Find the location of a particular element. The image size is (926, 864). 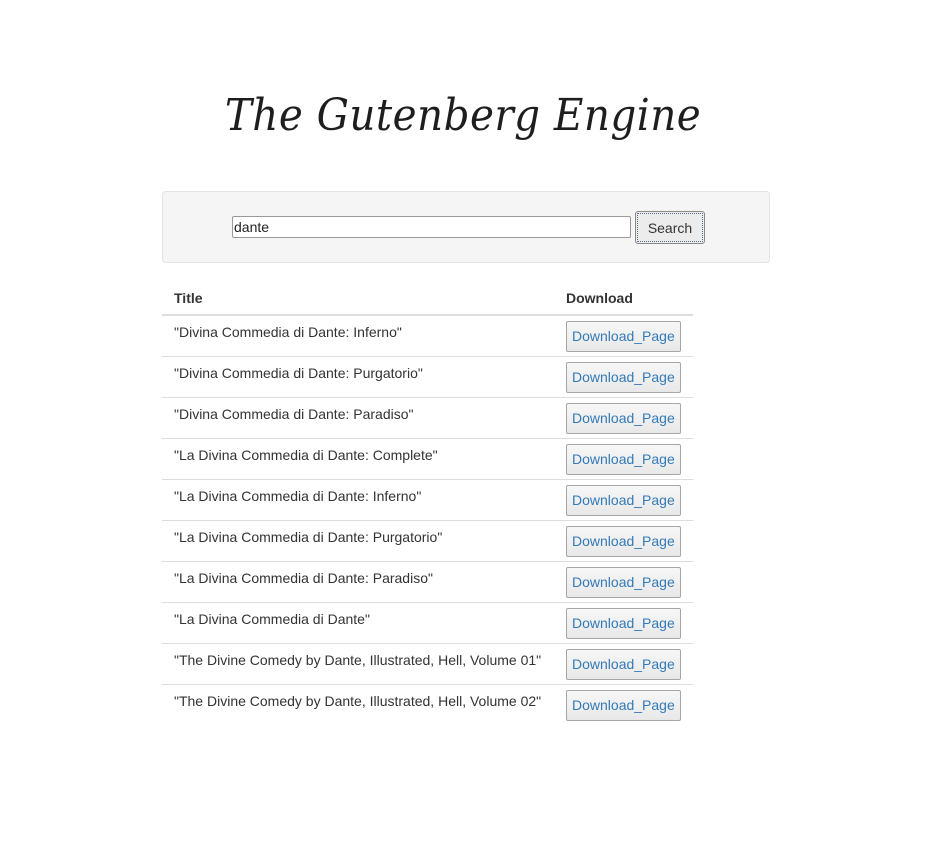

site-logo: The Gutenberg Engine is located at coordinates (463, 115).